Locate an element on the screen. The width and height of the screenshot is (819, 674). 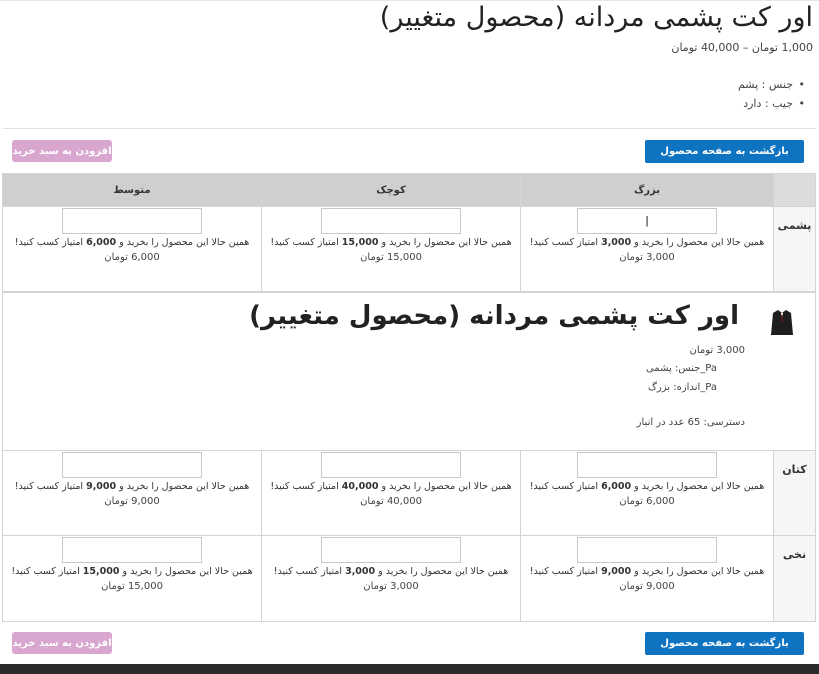
popup-material: Pa_جنس: پشمی is located at coordinates (681, 368).